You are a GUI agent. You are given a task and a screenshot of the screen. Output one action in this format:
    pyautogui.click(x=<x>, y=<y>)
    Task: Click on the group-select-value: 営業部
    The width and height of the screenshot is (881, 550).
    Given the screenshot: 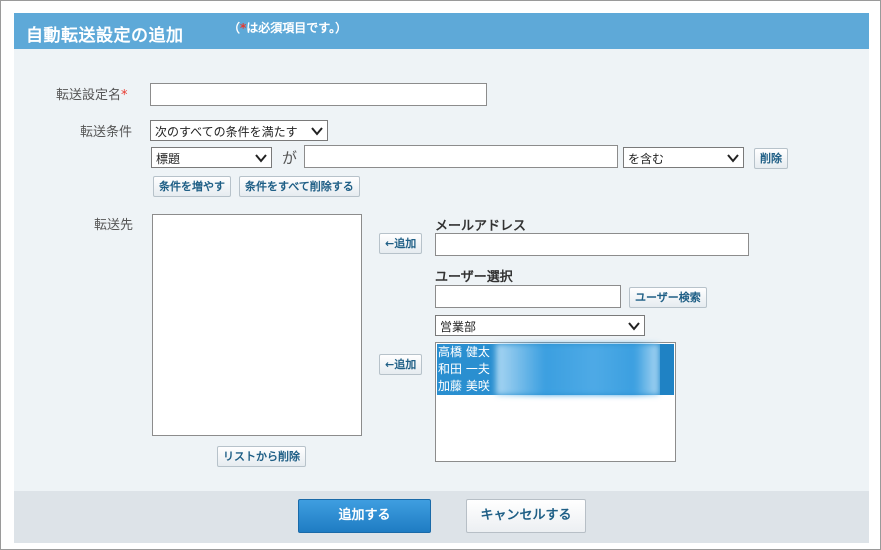 What is the action you would take?
    pyautogui.click(x=458, y=327)
    